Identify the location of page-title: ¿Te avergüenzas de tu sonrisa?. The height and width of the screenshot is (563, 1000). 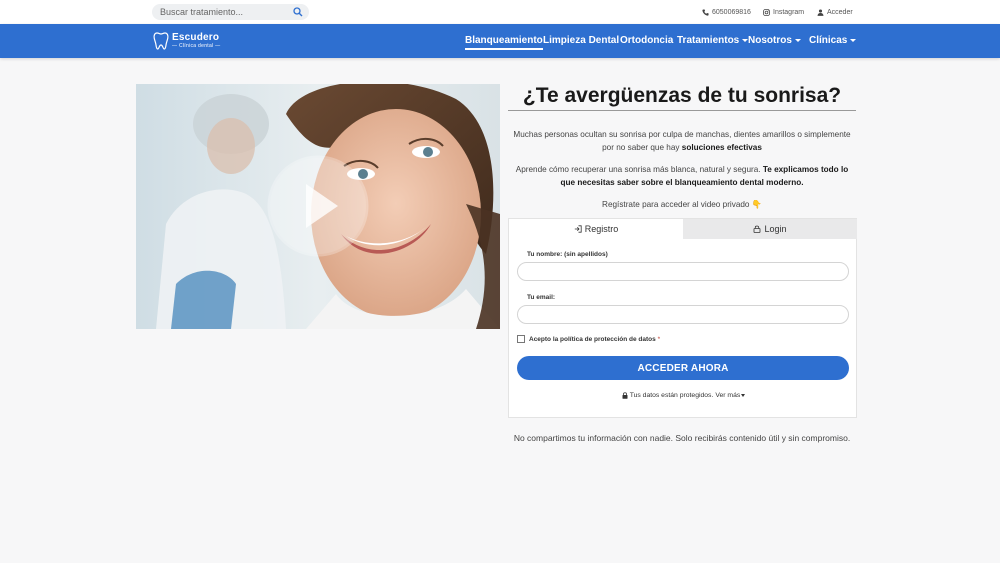
(682, 95).